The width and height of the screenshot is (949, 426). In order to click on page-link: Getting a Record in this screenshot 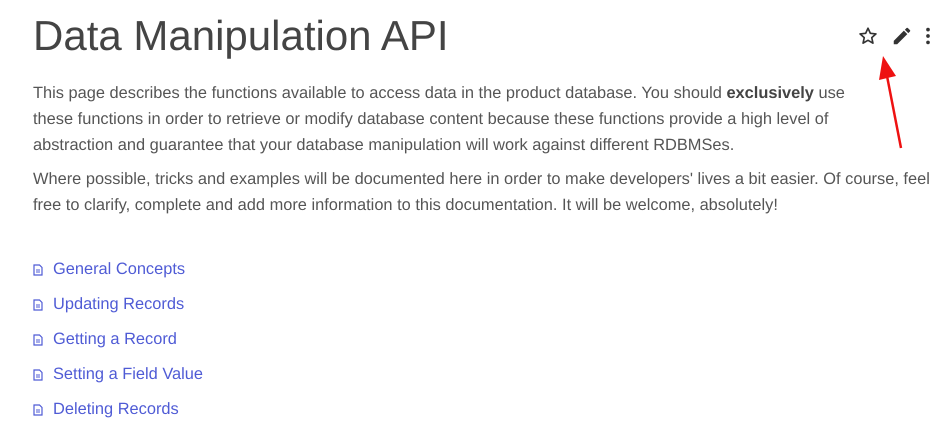, I will do `click(115, 339)`.